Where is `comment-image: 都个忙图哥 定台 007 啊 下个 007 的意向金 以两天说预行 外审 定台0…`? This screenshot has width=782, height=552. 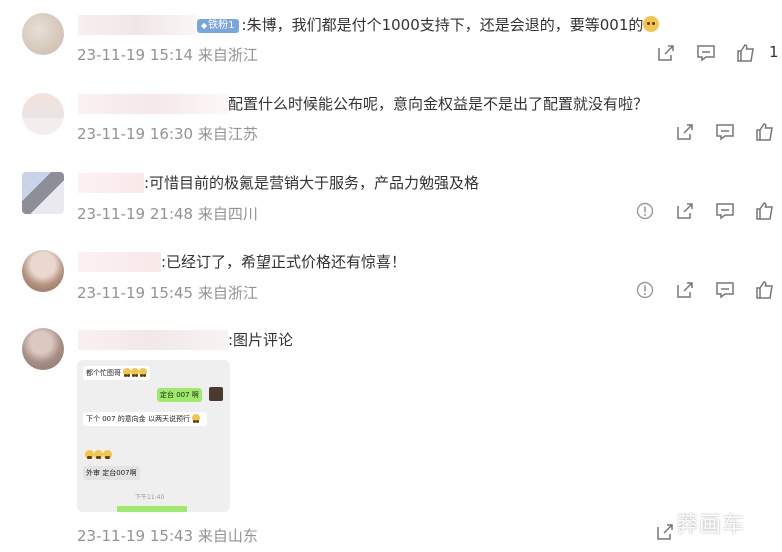 comment-image: 都个忙图哥 定台 007 啊 下个 007 的意向金 以两天说预行 外审 定台0… is located at coordinates (153, 436).